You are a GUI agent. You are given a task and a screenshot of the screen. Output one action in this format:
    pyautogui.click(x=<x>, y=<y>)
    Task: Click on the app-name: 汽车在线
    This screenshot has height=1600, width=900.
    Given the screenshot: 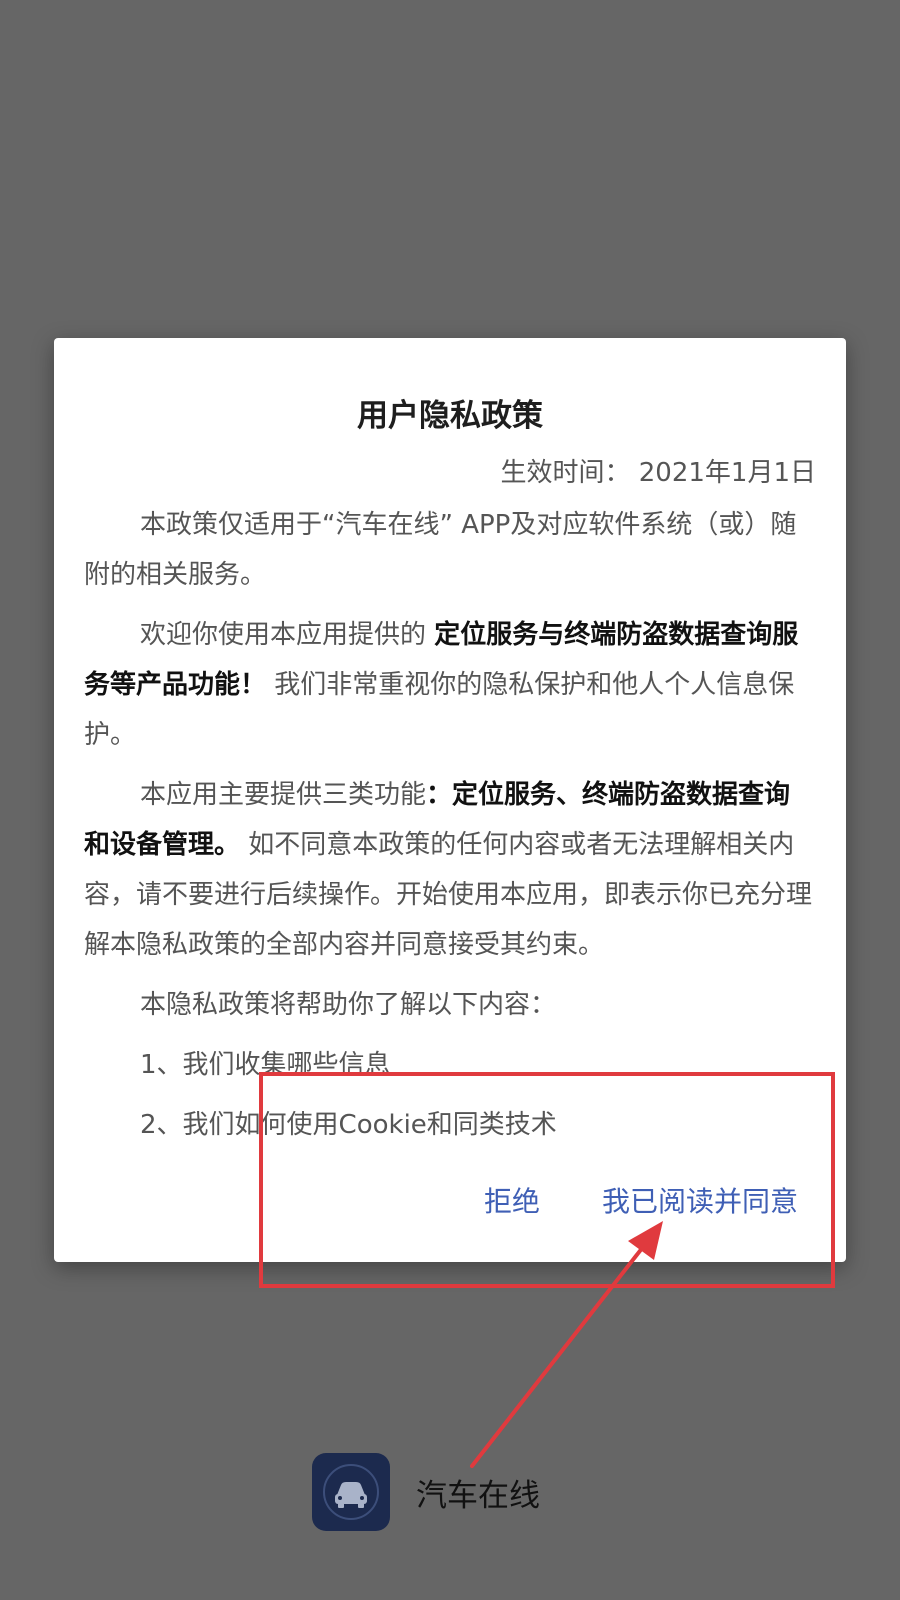 What is the action you would take?
    pyautogui.click(x=478, y=1495)
    